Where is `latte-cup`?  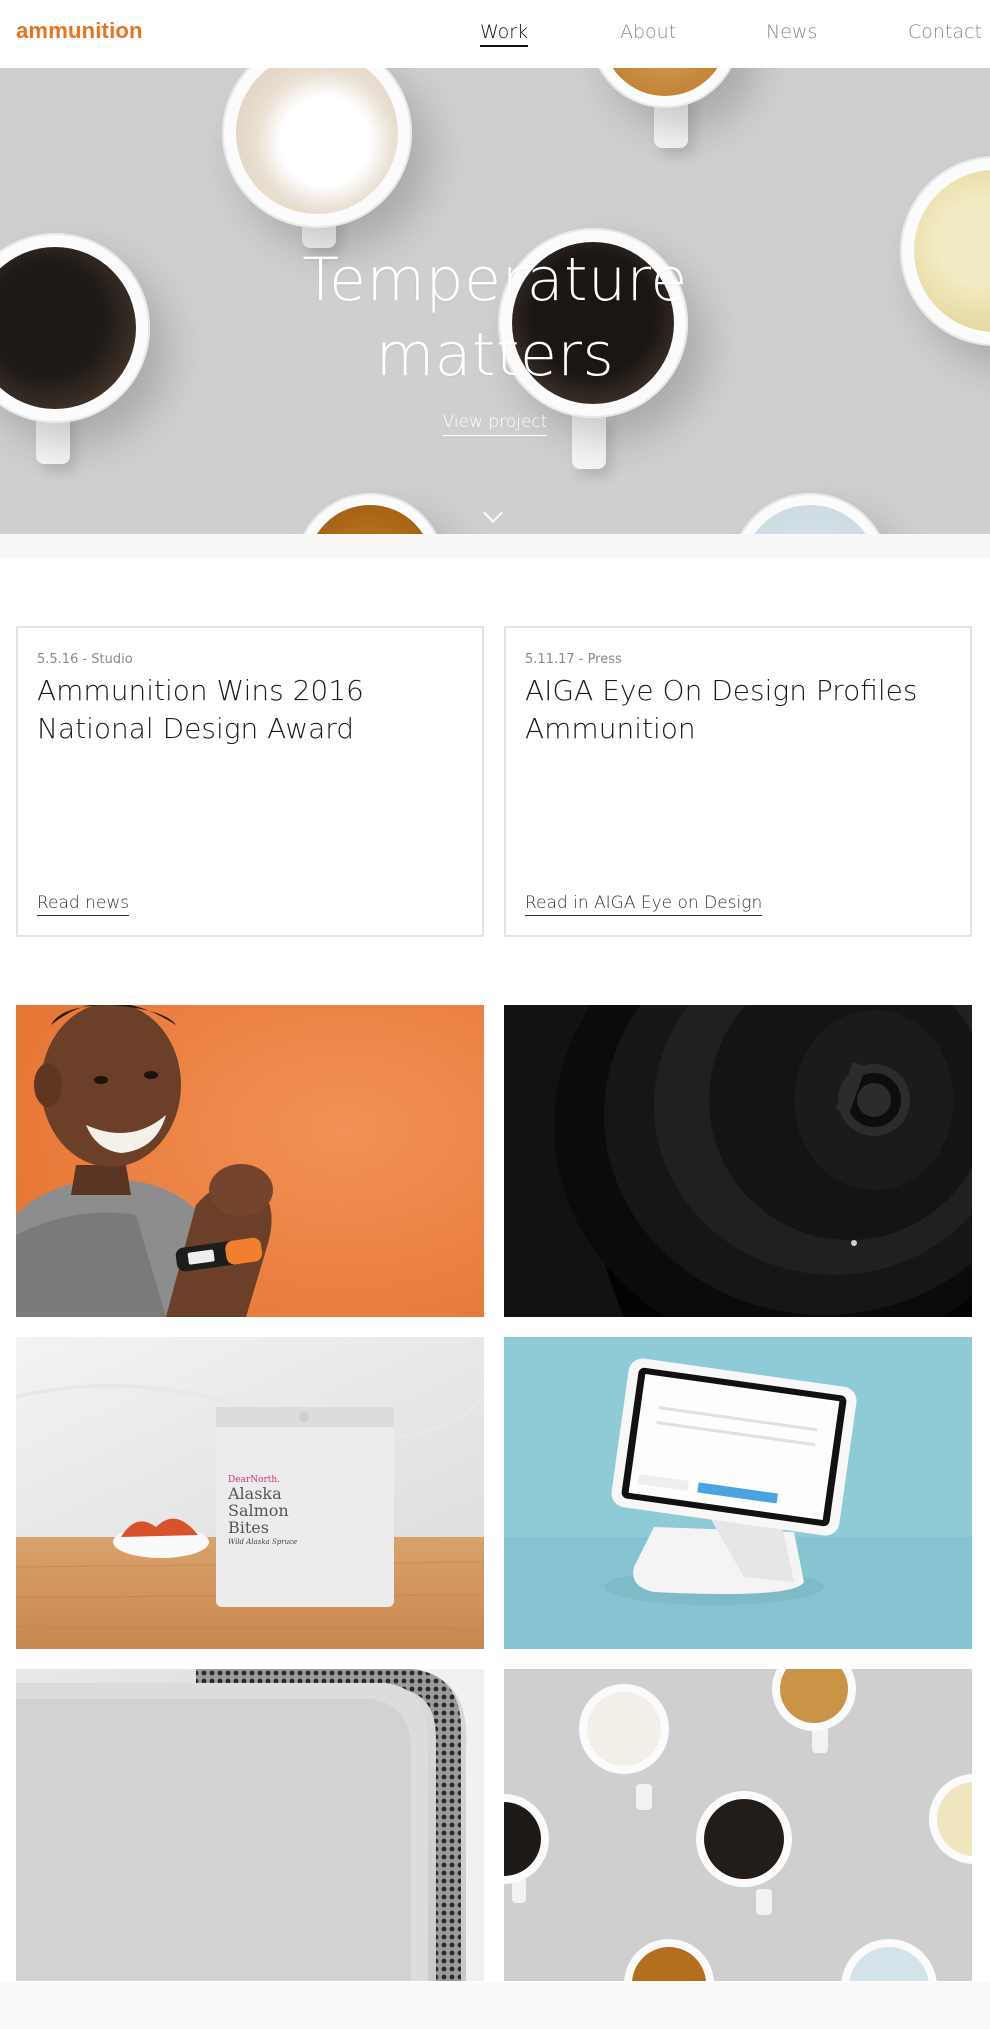
latte-cup is located at coordinates (317, 148).